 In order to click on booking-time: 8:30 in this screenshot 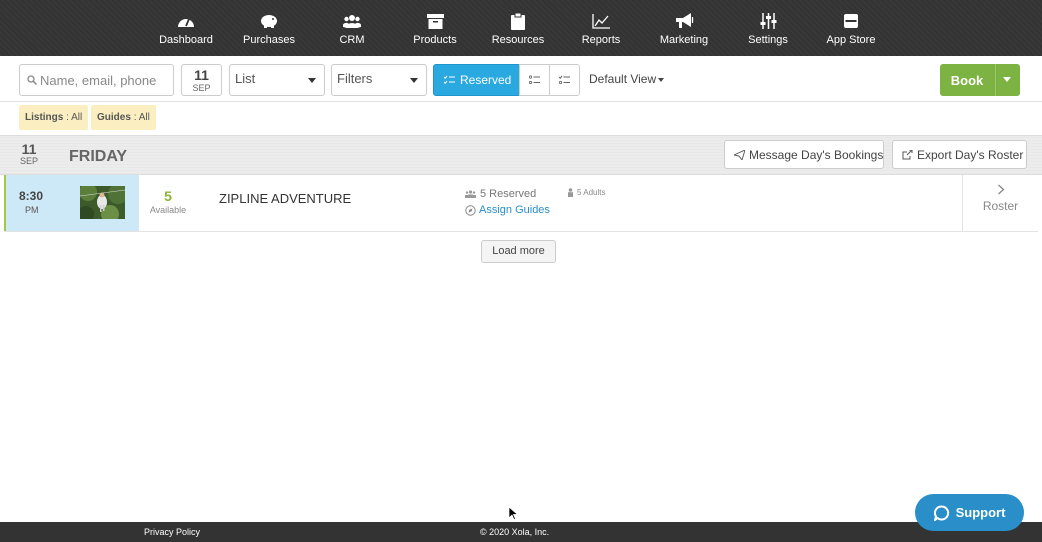, I will do `click(31, 196)`.